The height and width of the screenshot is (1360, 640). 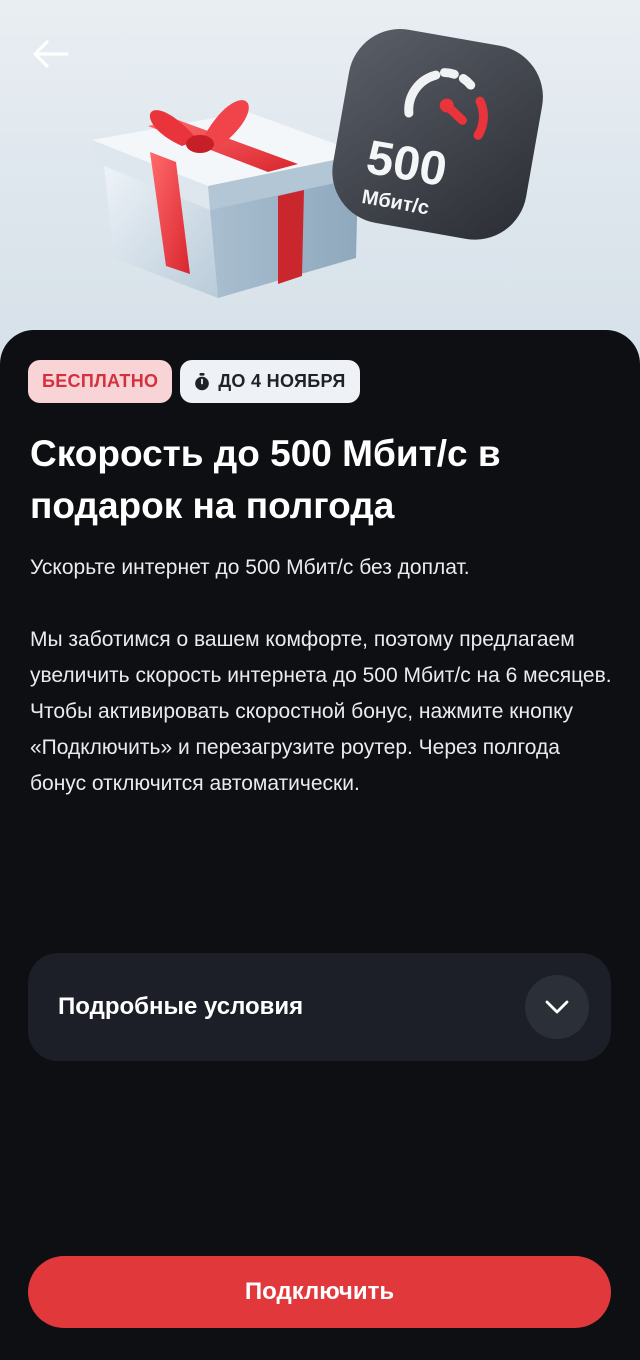 I want to click on connect-button: Подключить, so click(x=319, y=1292).